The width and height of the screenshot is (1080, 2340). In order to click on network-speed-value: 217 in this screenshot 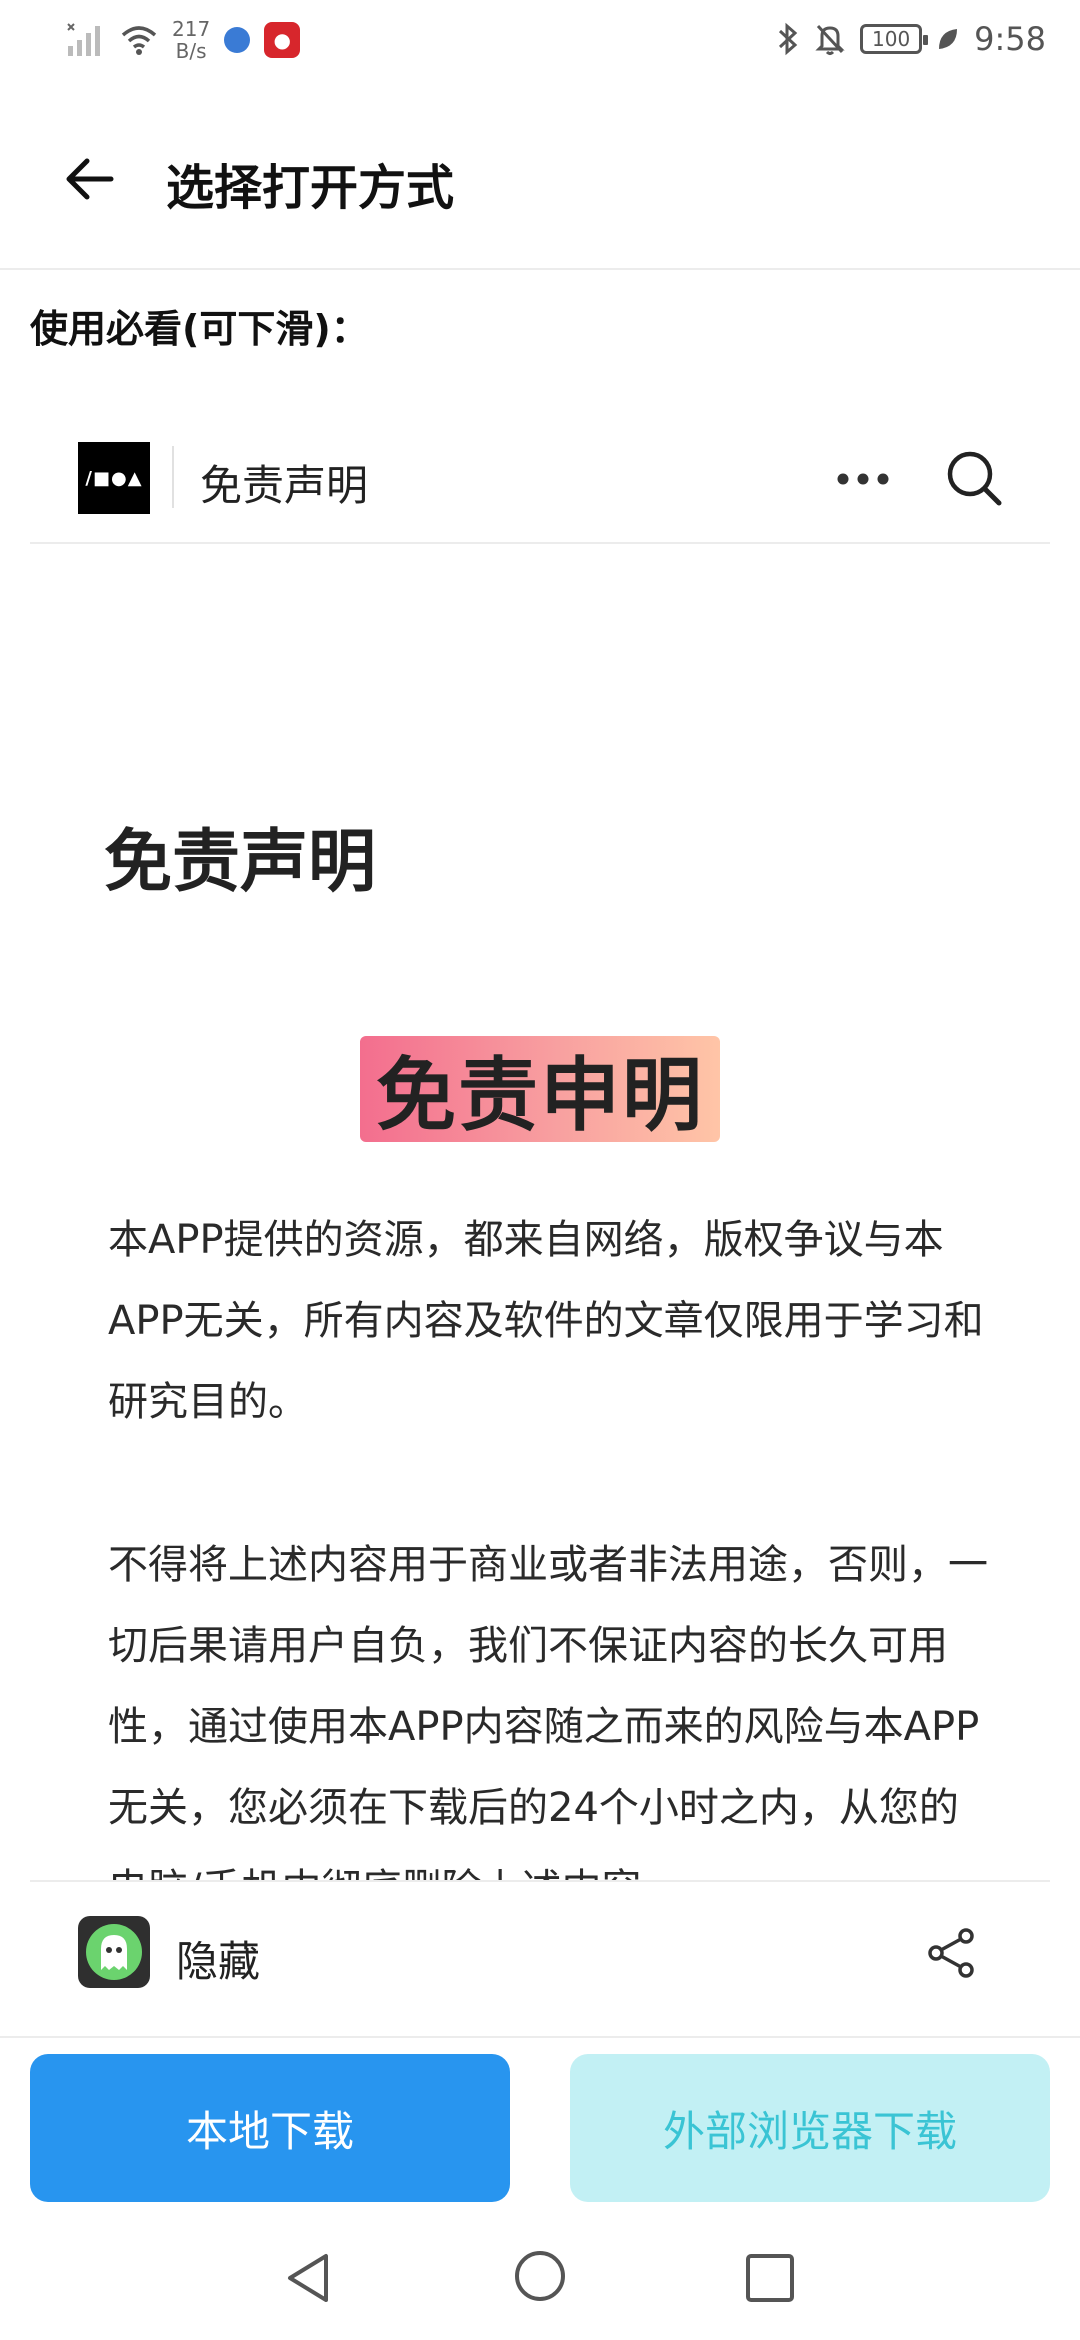, I will do `click(191, 29)`.